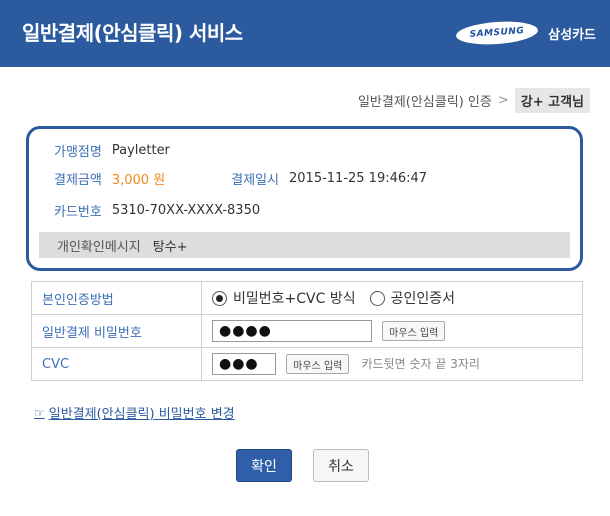 This screenshot has width=610, height=516. What do you see at coordinates (140, 150) in the screenshot?
I see `merchant-name-value: Payletter` at bounding box center [140, 150].